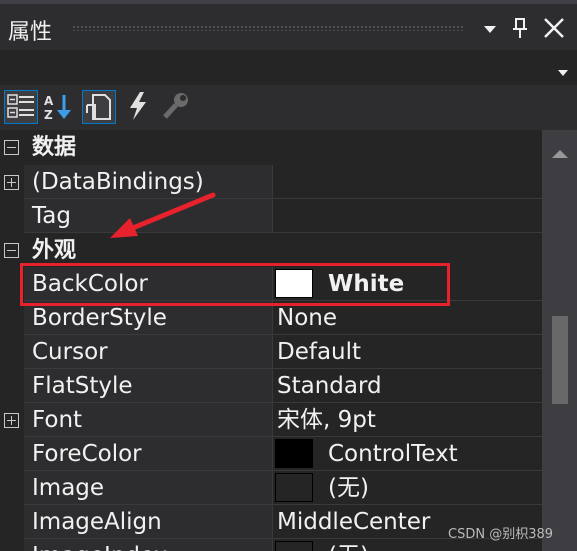 The width and height of the screenshot is (577, 551). What do you see at coordinates (307, 318) in the screenshot?
I see `property-value: None` at bounding box center [307, 318].